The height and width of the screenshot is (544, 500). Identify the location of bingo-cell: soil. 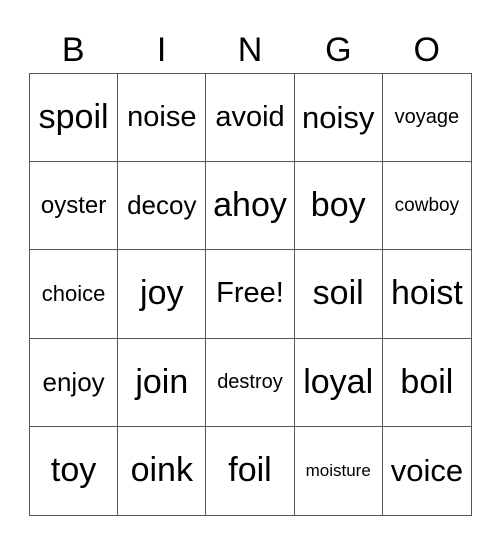
(338, 294).